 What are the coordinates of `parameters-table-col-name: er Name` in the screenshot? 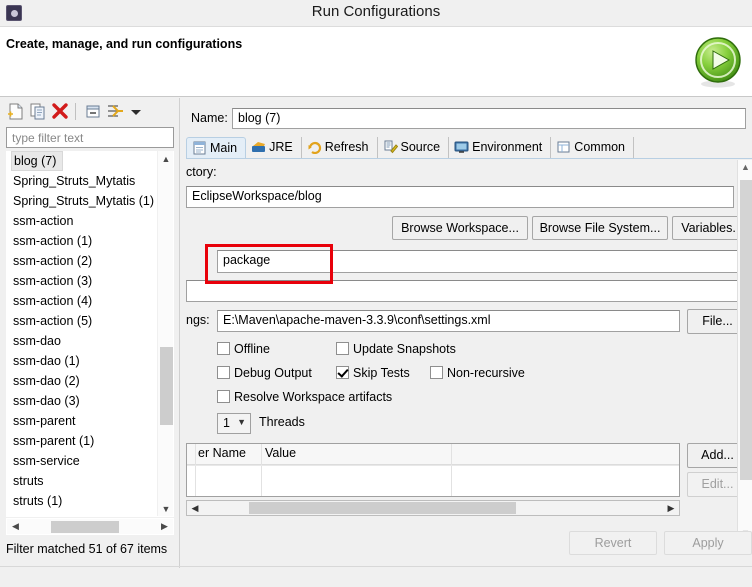 It's located at (222, 453).